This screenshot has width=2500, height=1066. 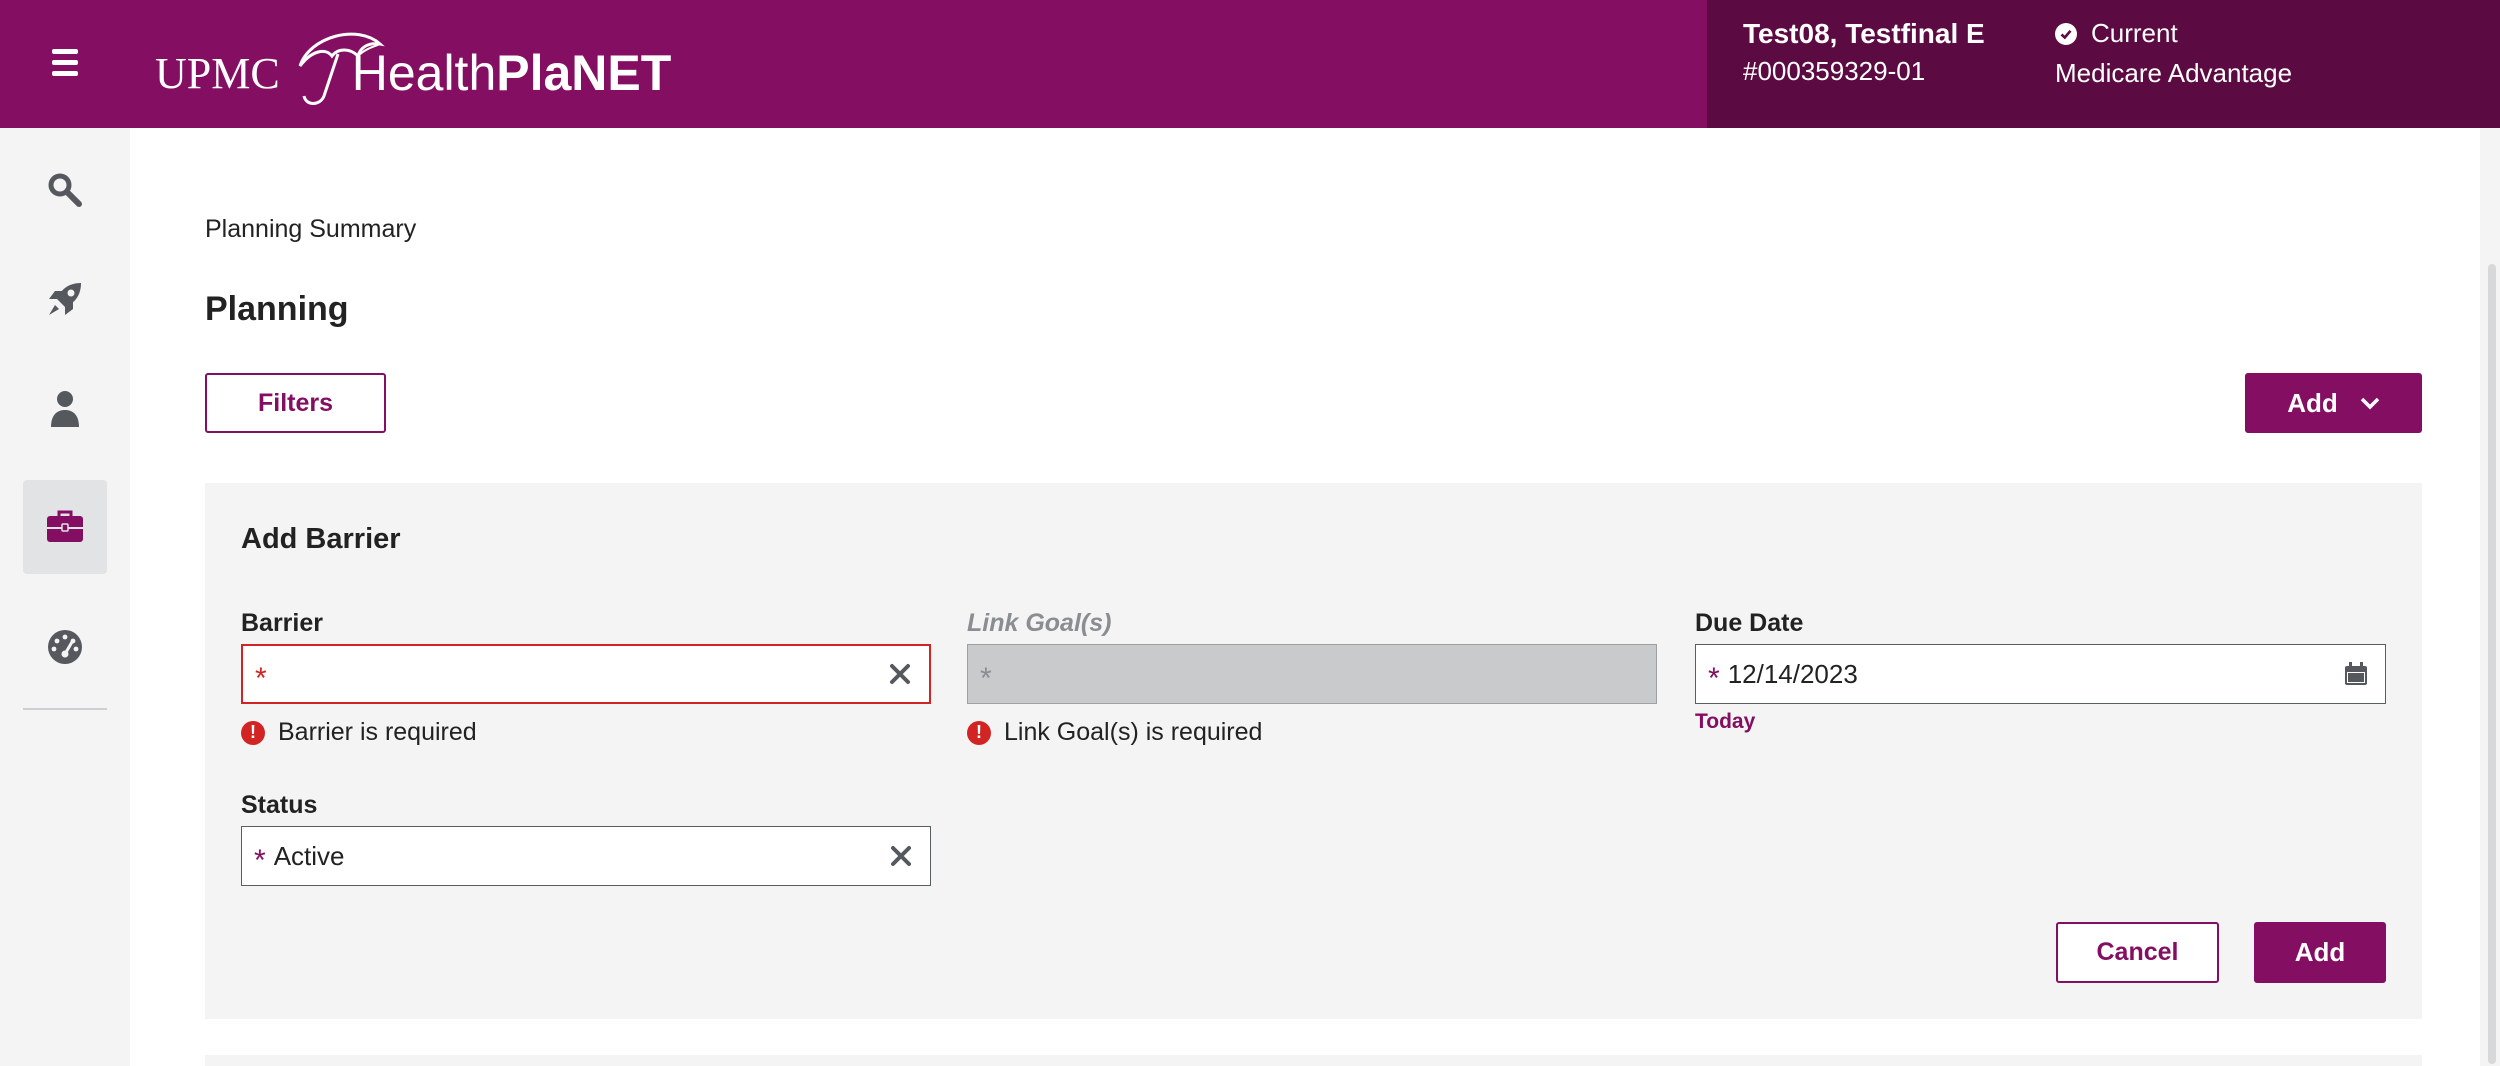 I want to click on hamburger-menu-icon, so click(x=65, y=62).